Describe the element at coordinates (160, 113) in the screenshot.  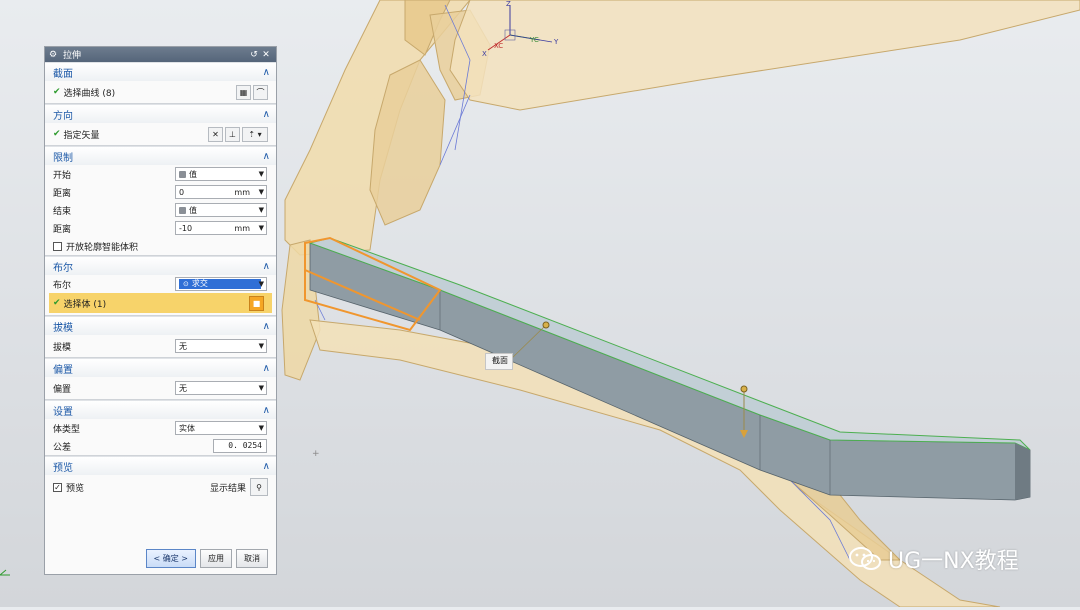
I see `direction-header: 方向 ∧` at that location.